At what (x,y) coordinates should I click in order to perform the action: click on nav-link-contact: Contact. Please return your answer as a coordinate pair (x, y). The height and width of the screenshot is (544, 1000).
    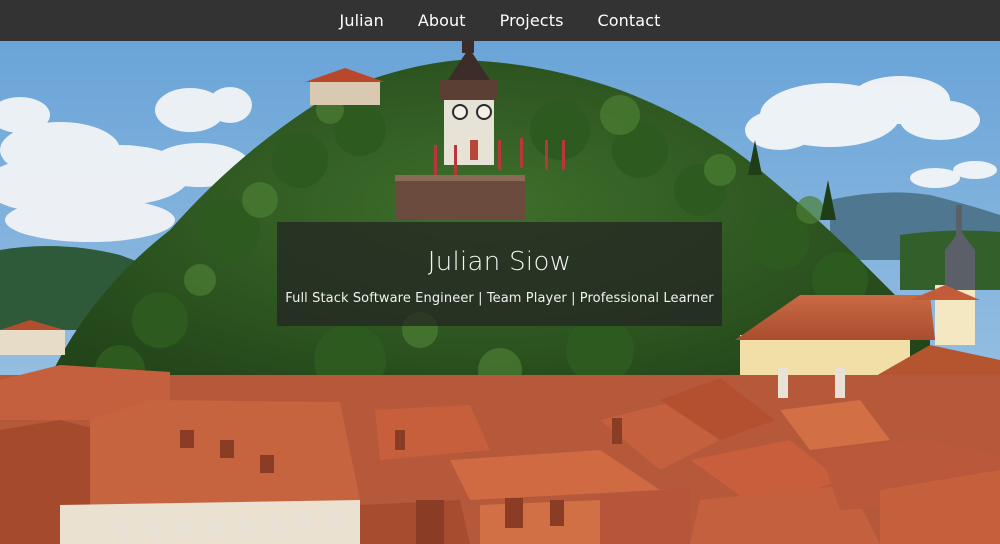
    Looking at the image, I should click on (629, 20).